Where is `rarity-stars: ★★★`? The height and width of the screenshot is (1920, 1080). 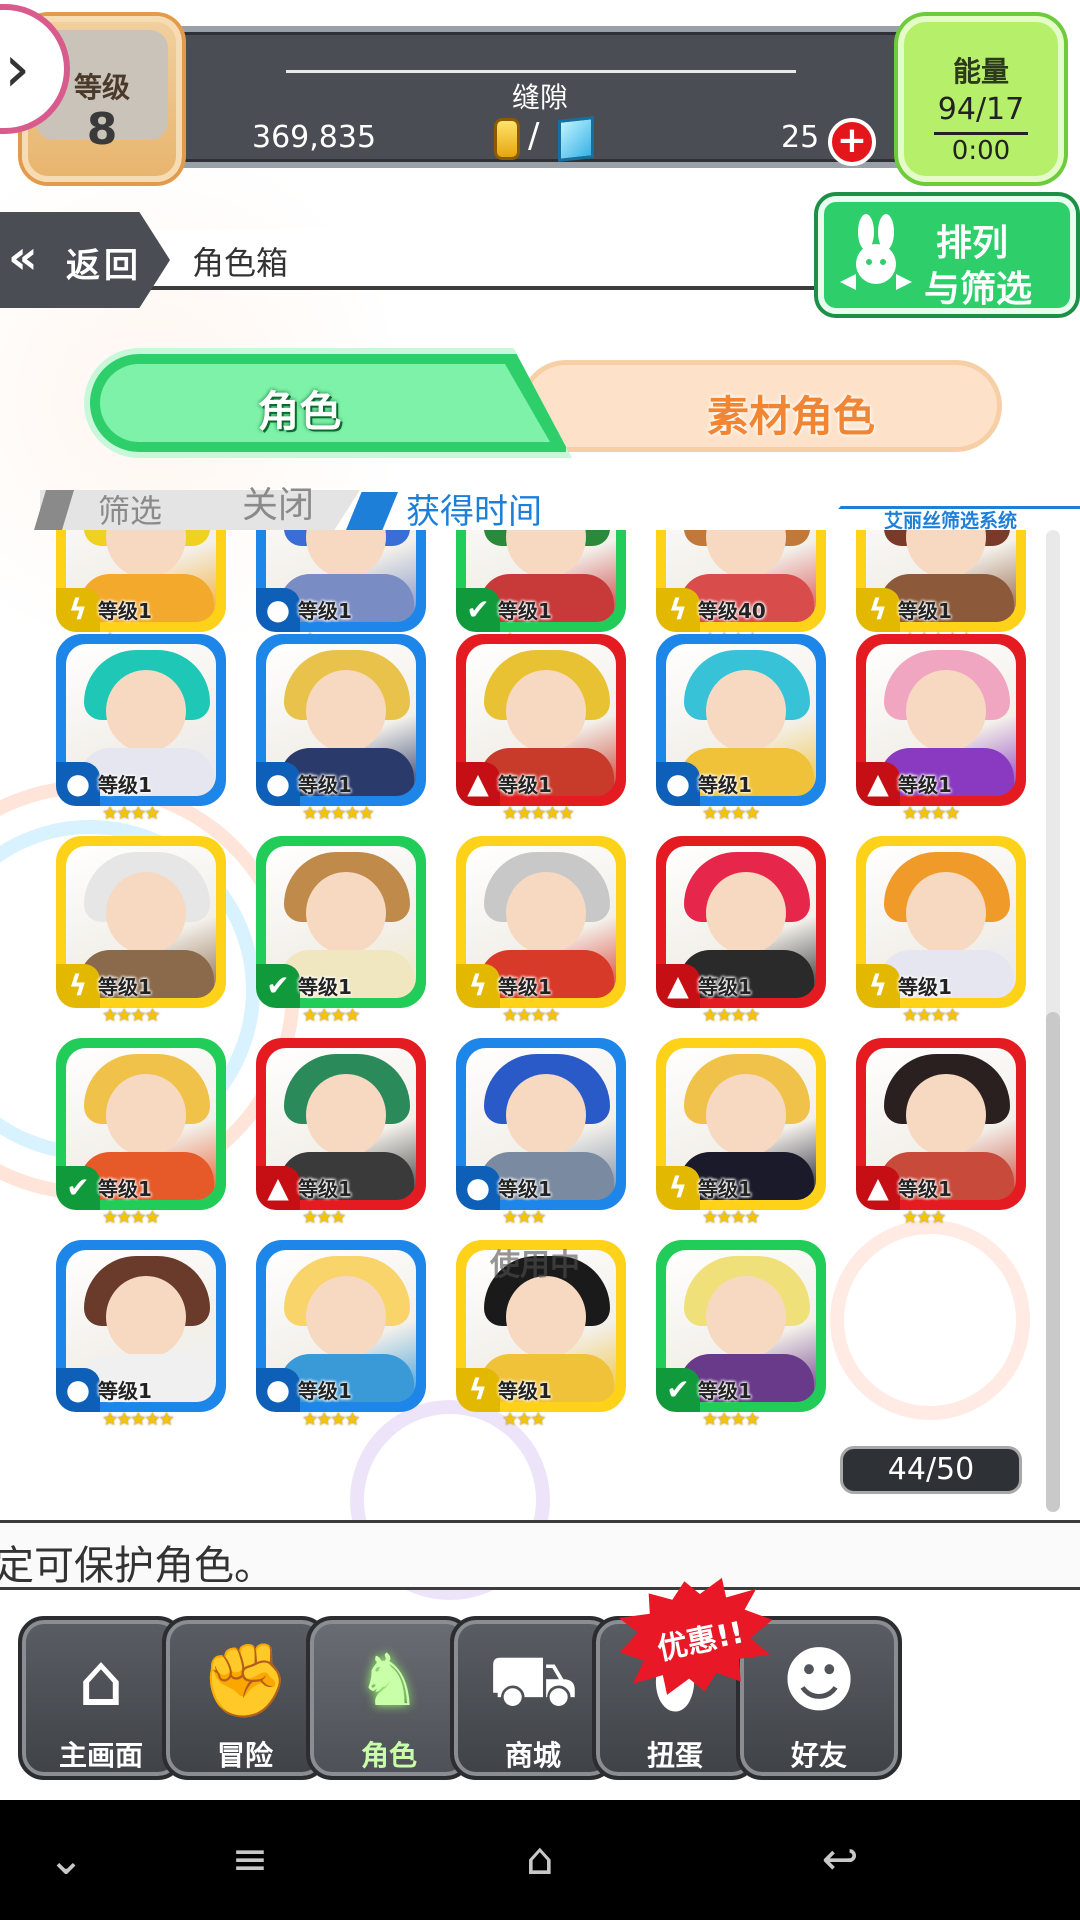 rarity-stars: ★★★ is located at coordinates (324, 1217).